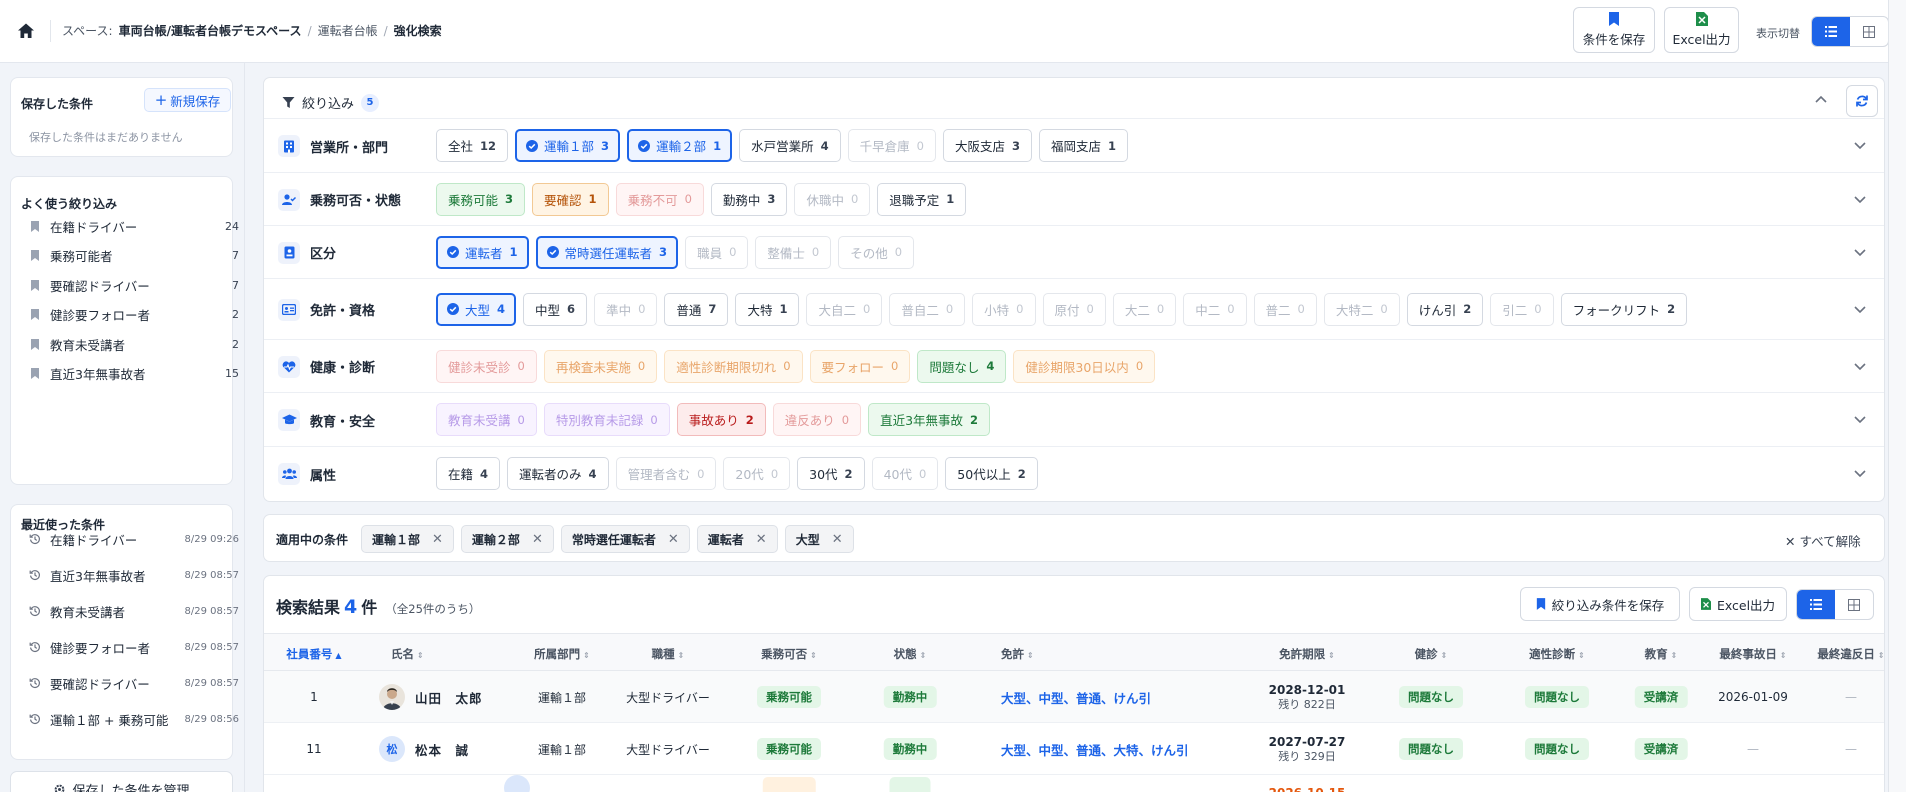 The height and width of the screenshot is (792, 1906). I want to click on table-row: ＿＿＿ ＿＿ 2026-10-15, so click(1074, 783).